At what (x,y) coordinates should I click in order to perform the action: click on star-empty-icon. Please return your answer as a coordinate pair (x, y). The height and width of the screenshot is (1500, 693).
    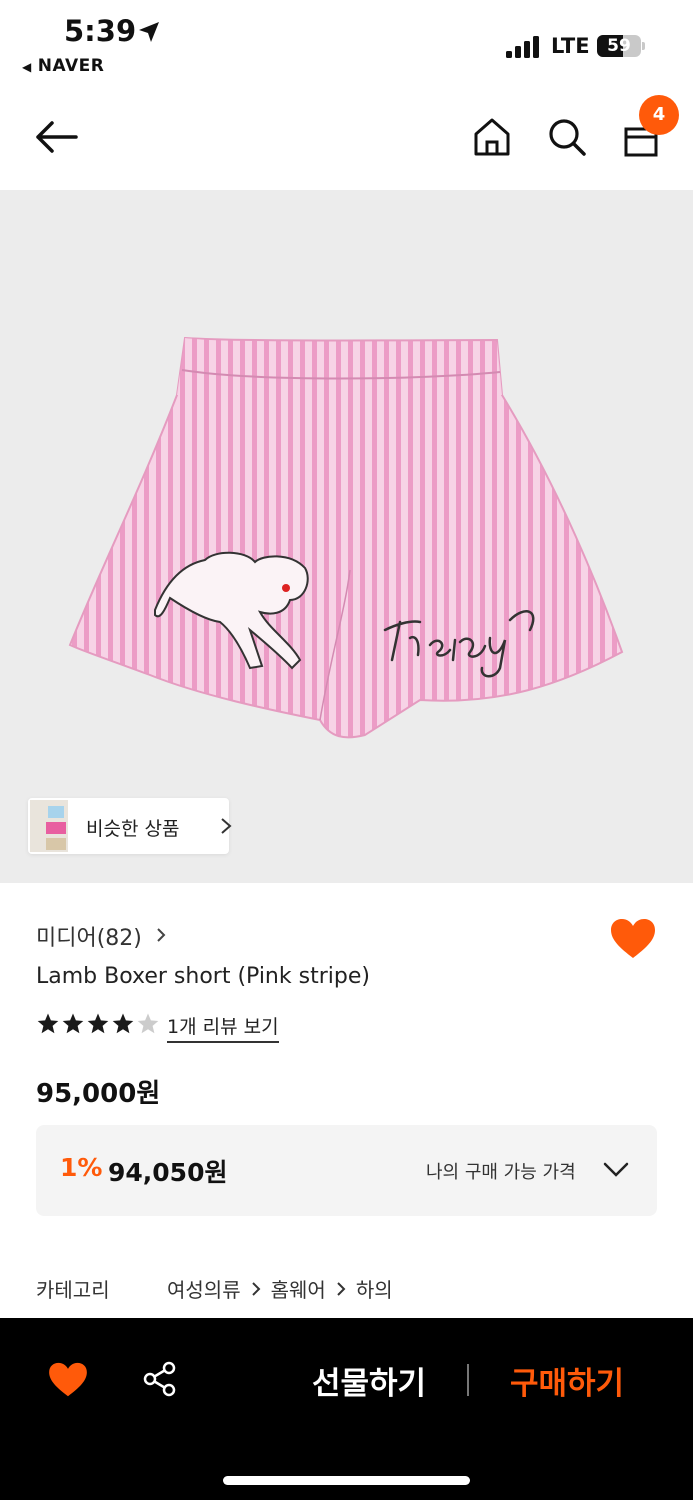
    Looking at the image, I should click on (148, 1023).